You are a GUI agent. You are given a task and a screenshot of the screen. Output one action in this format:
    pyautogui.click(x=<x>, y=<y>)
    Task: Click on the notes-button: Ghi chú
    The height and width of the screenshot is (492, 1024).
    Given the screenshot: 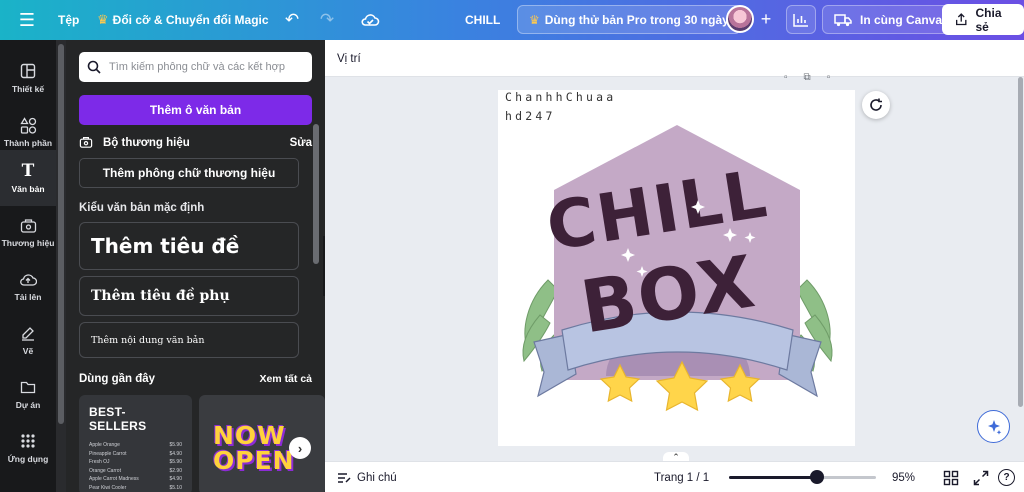 What is the action you would take?
    pyautogui.click(x=367, y=477)
    